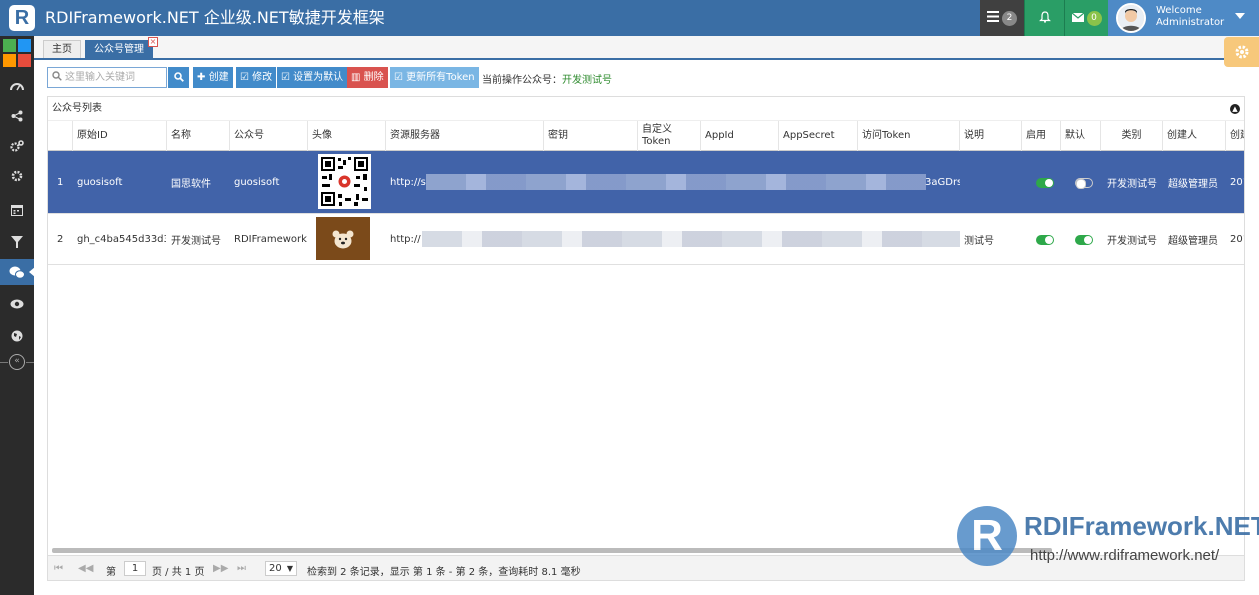 Image resolution: width=1259 pixels, height=595 pixels. Describe the element at coordinates (990, 136) in the screenshot. I see `col-note: 说明` at that location.